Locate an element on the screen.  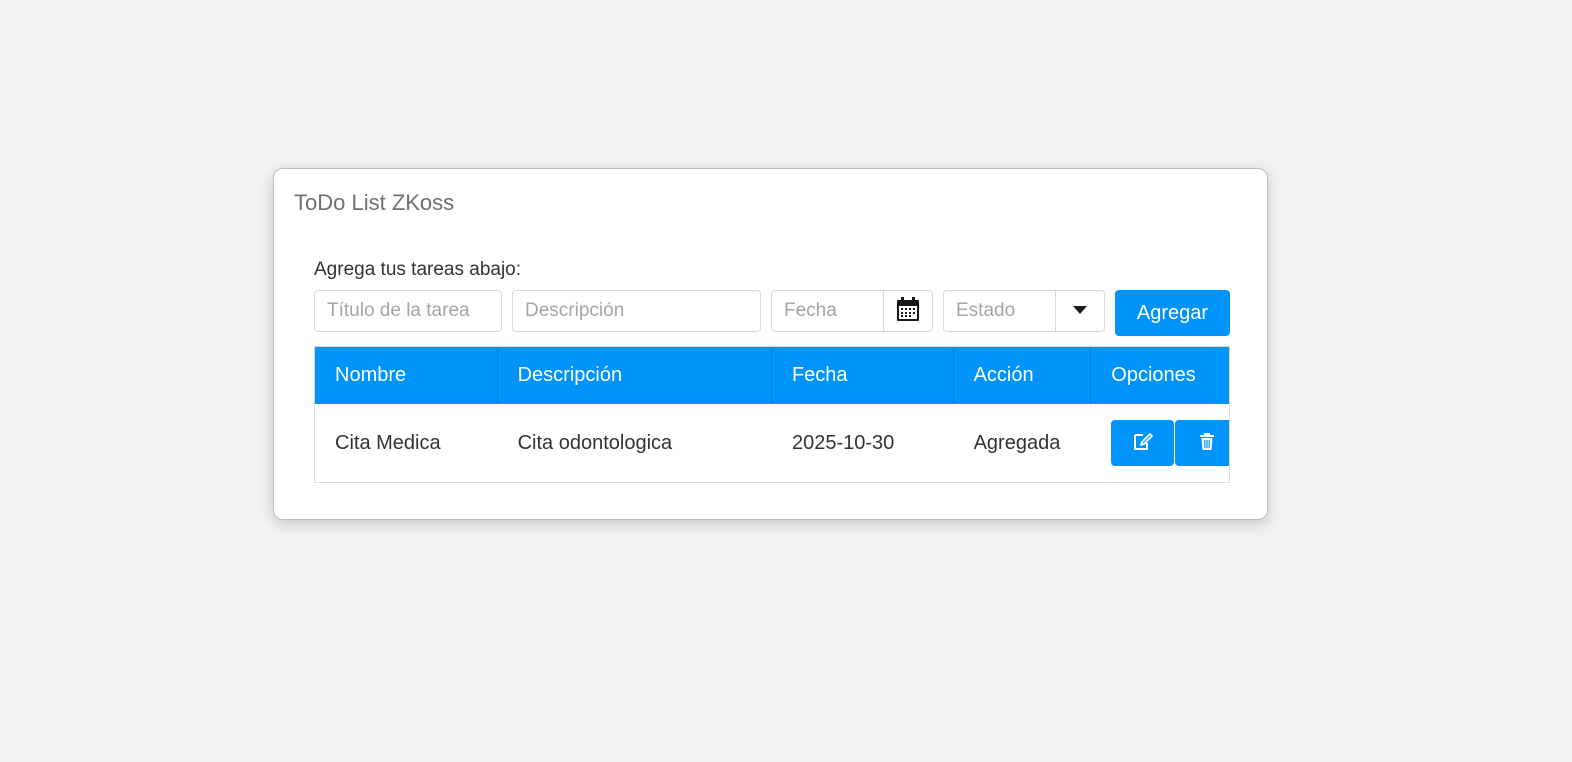
cell-description: Cita odontologica is located at coordinates (595, 442).